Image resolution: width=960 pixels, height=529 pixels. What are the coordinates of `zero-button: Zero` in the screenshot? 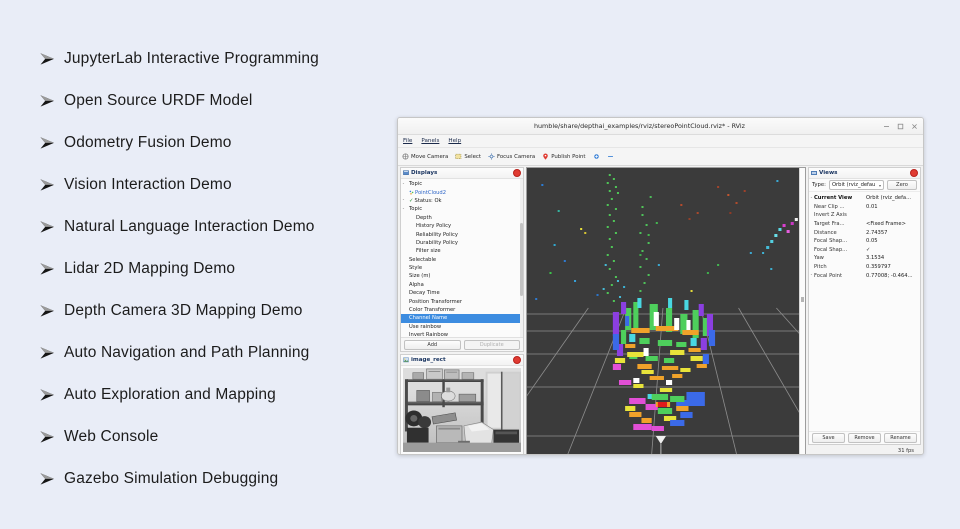 It's located at (902, 185).